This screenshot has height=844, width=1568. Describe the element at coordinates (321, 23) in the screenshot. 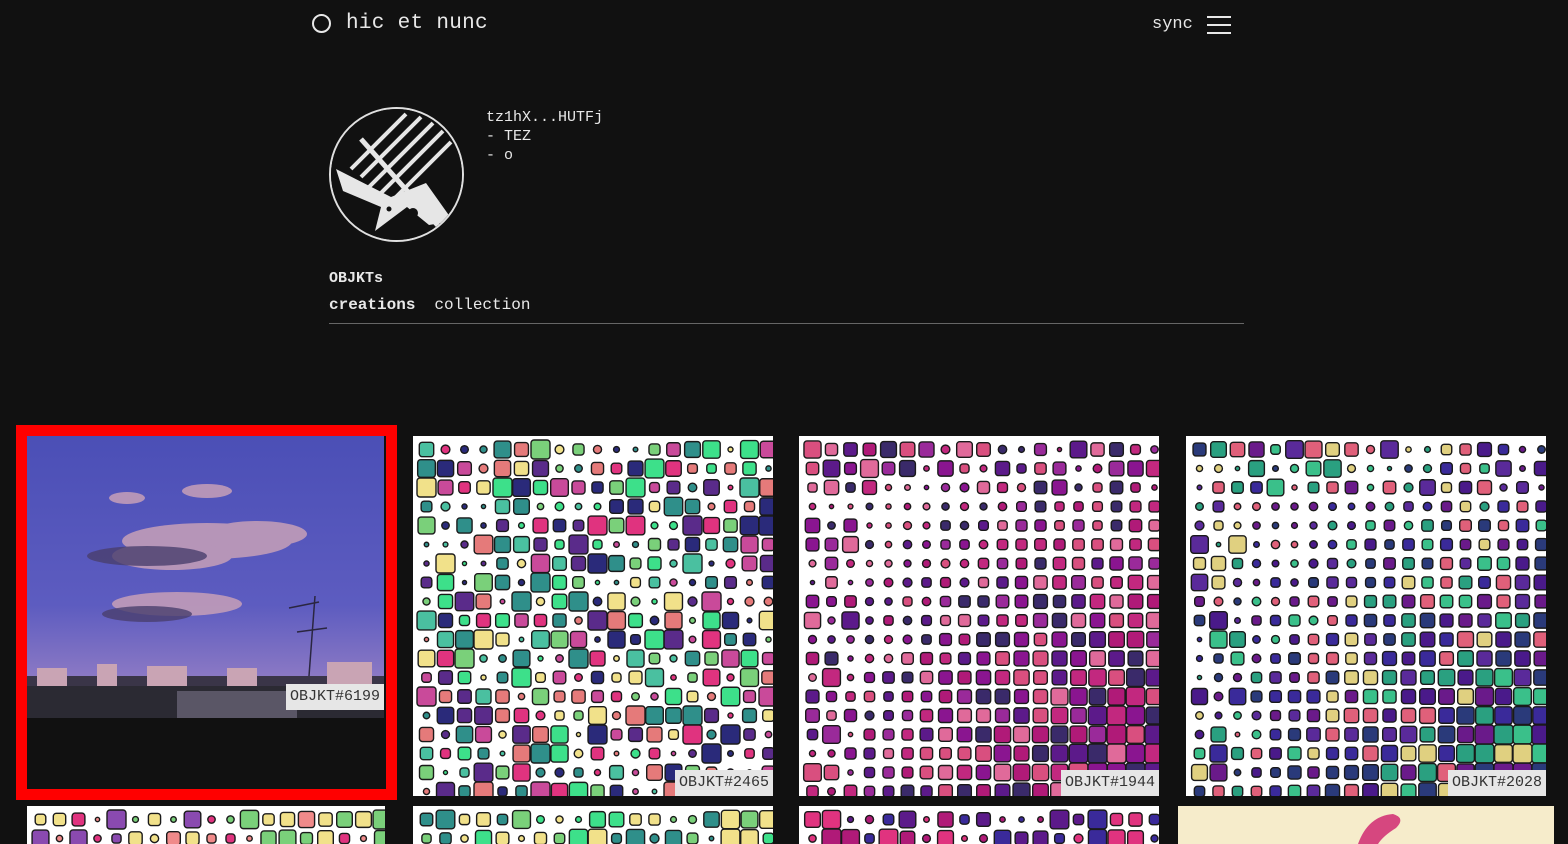

I see `logo-circle-icon` at that location.